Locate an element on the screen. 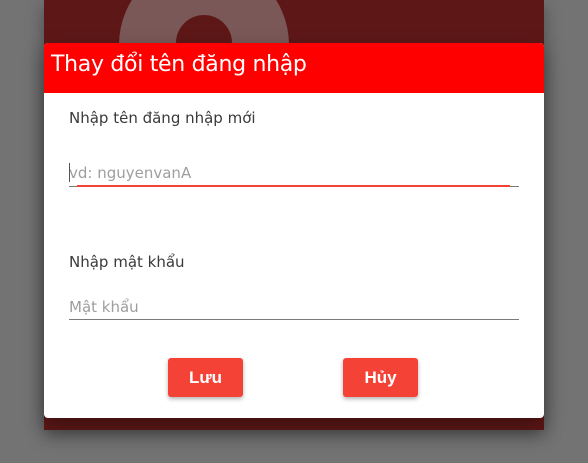  dialog-header: Thay đổi tên đăng nhập is located at coordinates (294, 68).